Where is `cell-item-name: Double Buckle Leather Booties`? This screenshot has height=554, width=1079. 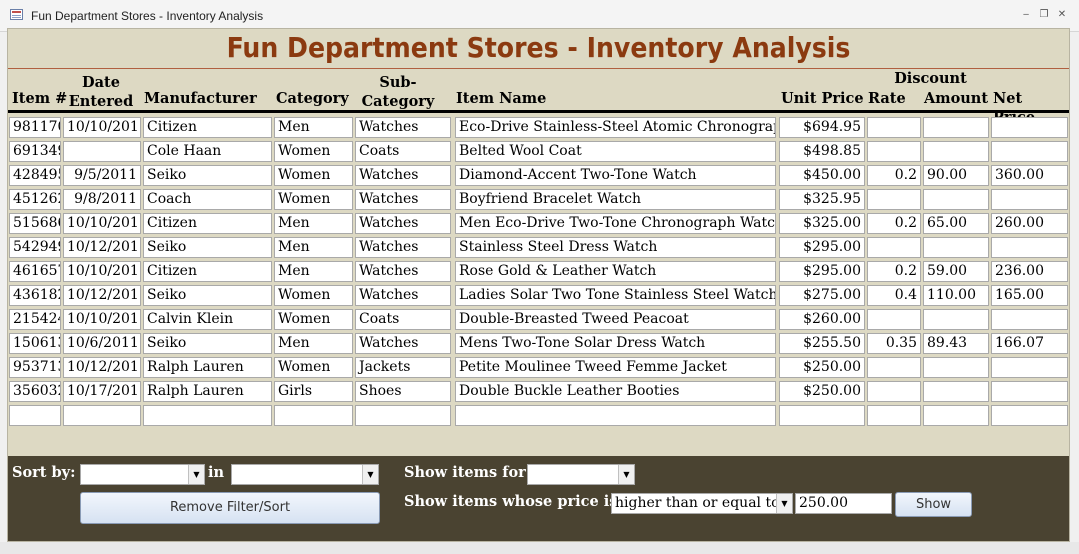
cell-item-name: Double Buckle Leather Booties is located at coordinates (615, 391).